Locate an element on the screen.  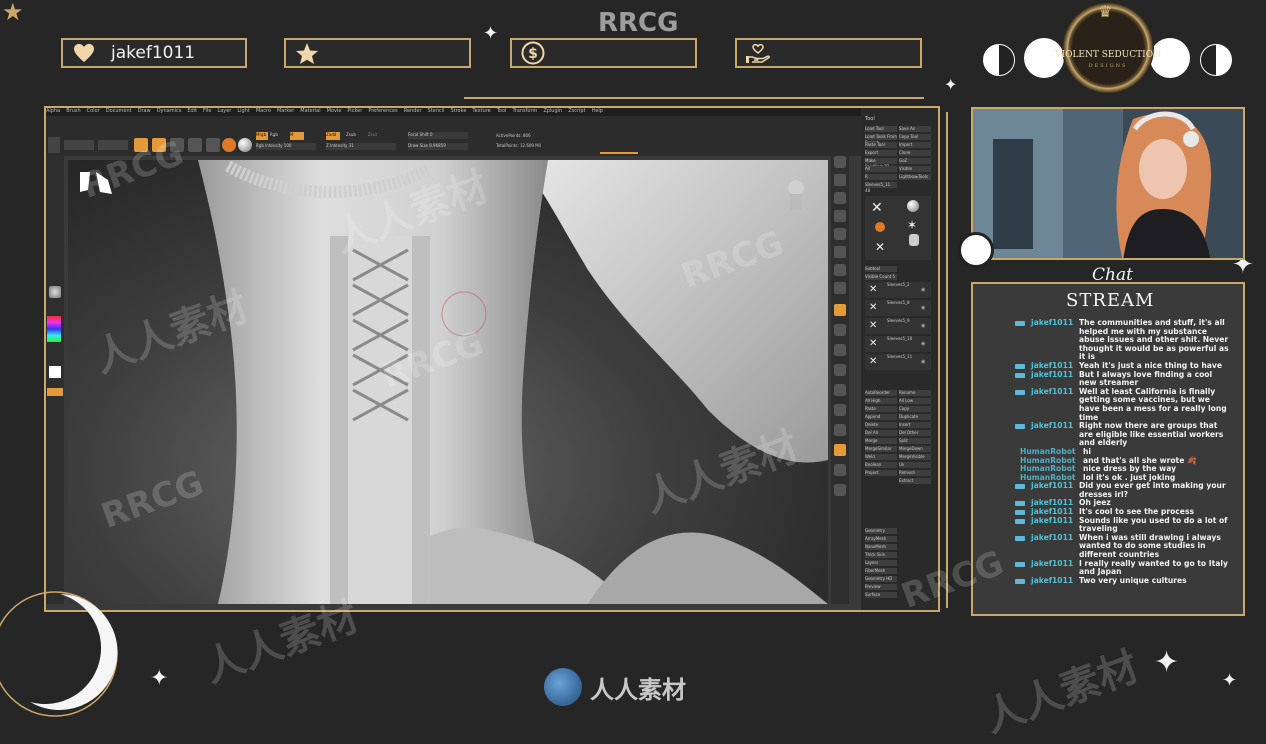
tool-palette-button: Make PolyMesh3D is located at coordinates (881, 163).